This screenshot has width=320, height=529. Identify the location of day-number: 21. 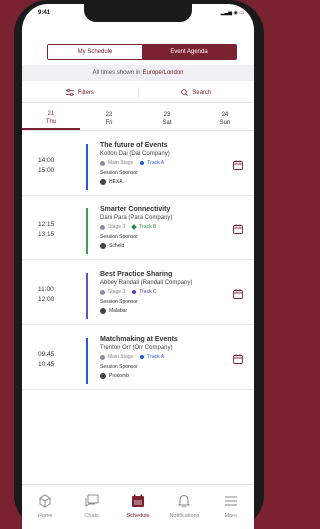
(51, 113).